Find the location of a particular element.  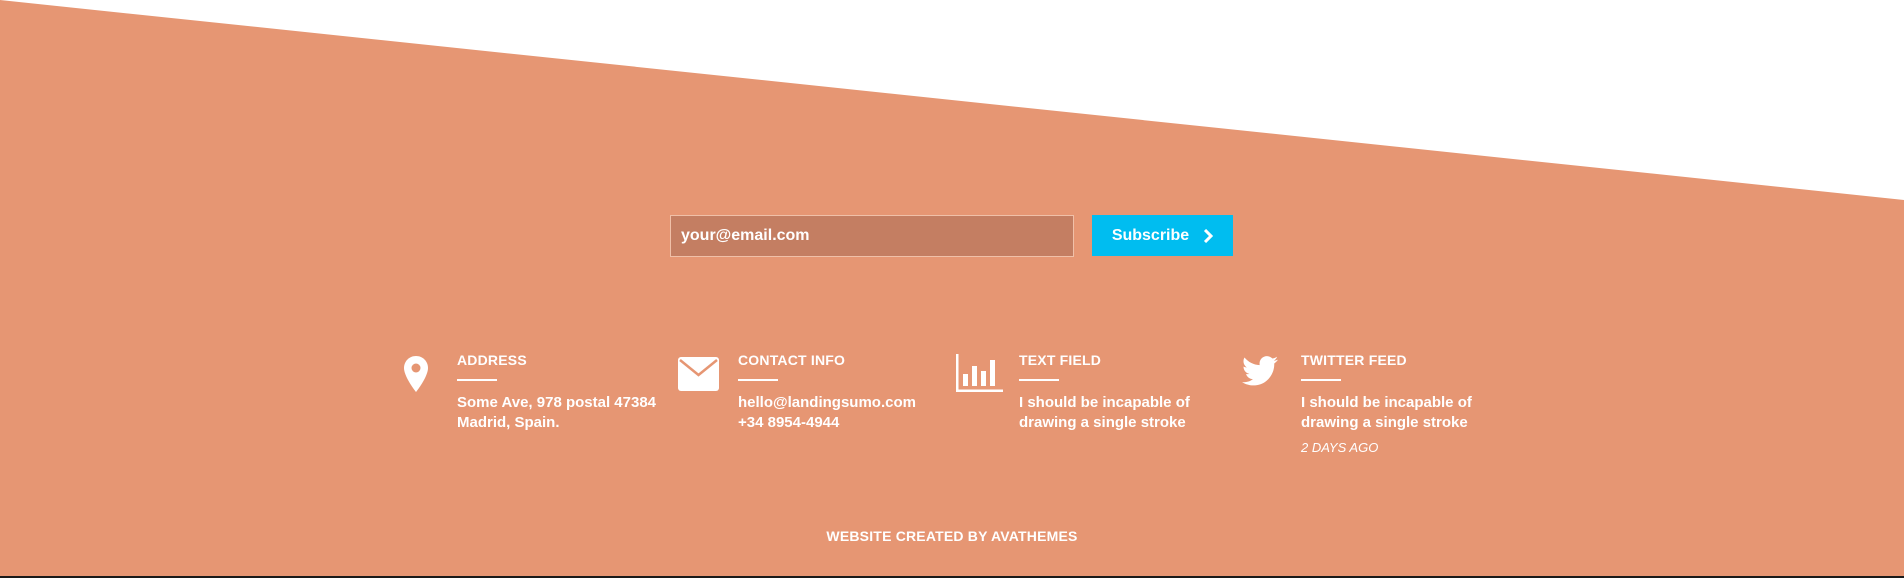

email-input is located at coordinates (872, 236).